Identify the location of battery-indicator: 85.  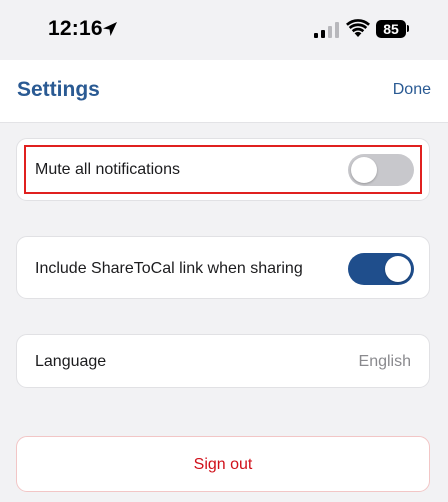
(391, 29).